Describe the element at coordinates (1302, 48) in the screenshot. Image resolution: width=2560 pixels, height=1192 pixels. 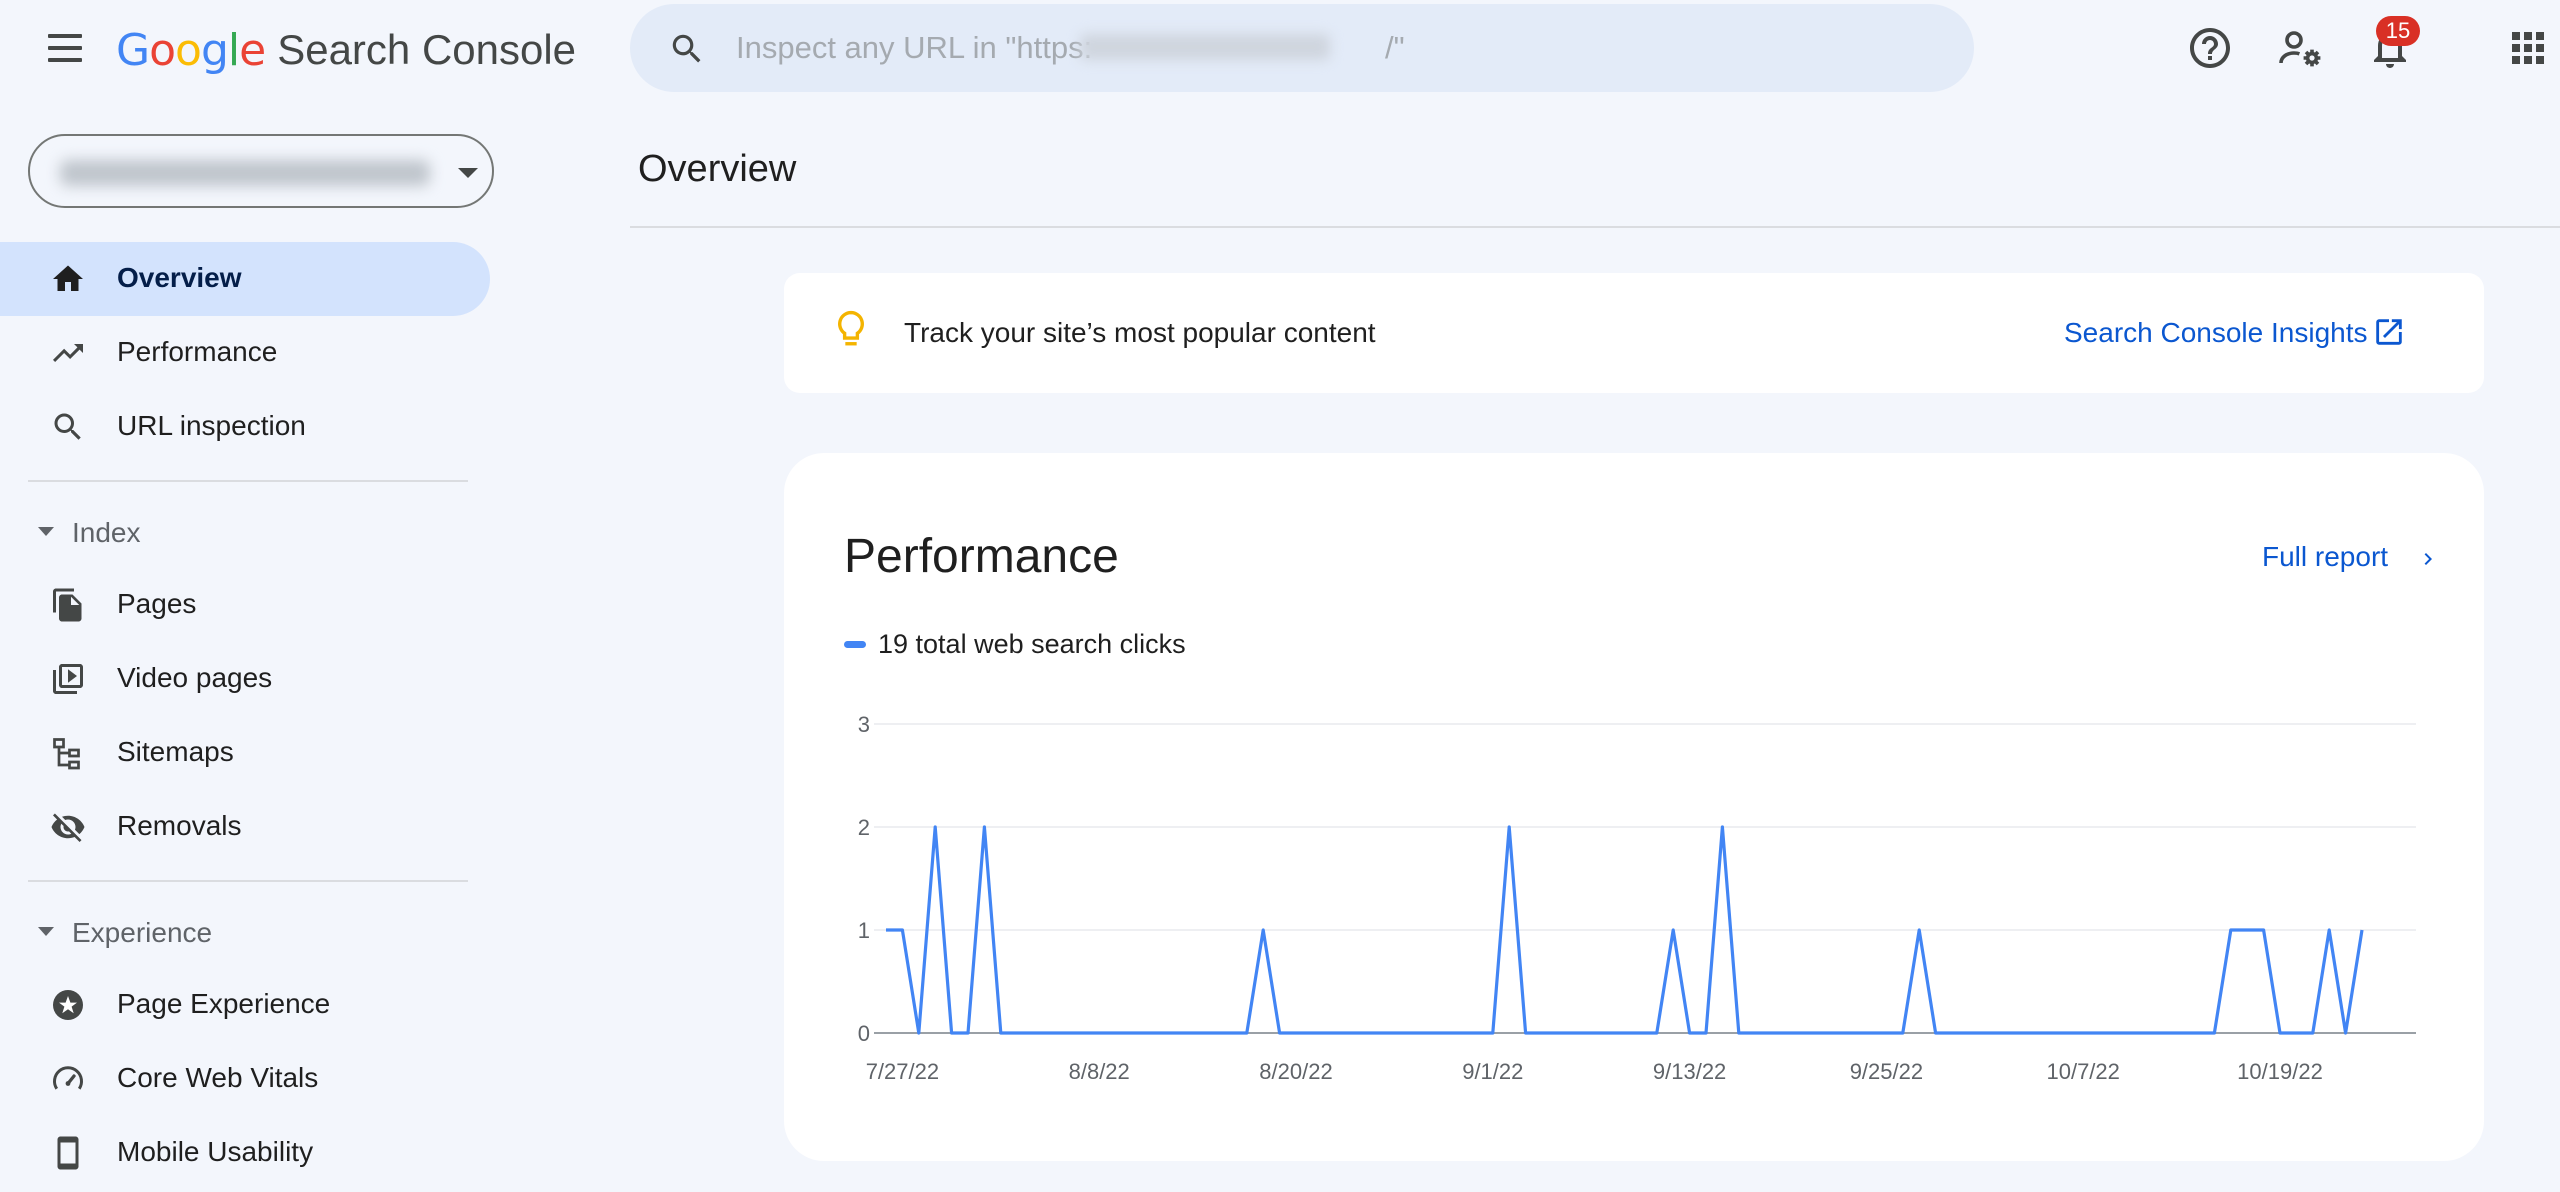
I see `url-inspection-search` at that location.